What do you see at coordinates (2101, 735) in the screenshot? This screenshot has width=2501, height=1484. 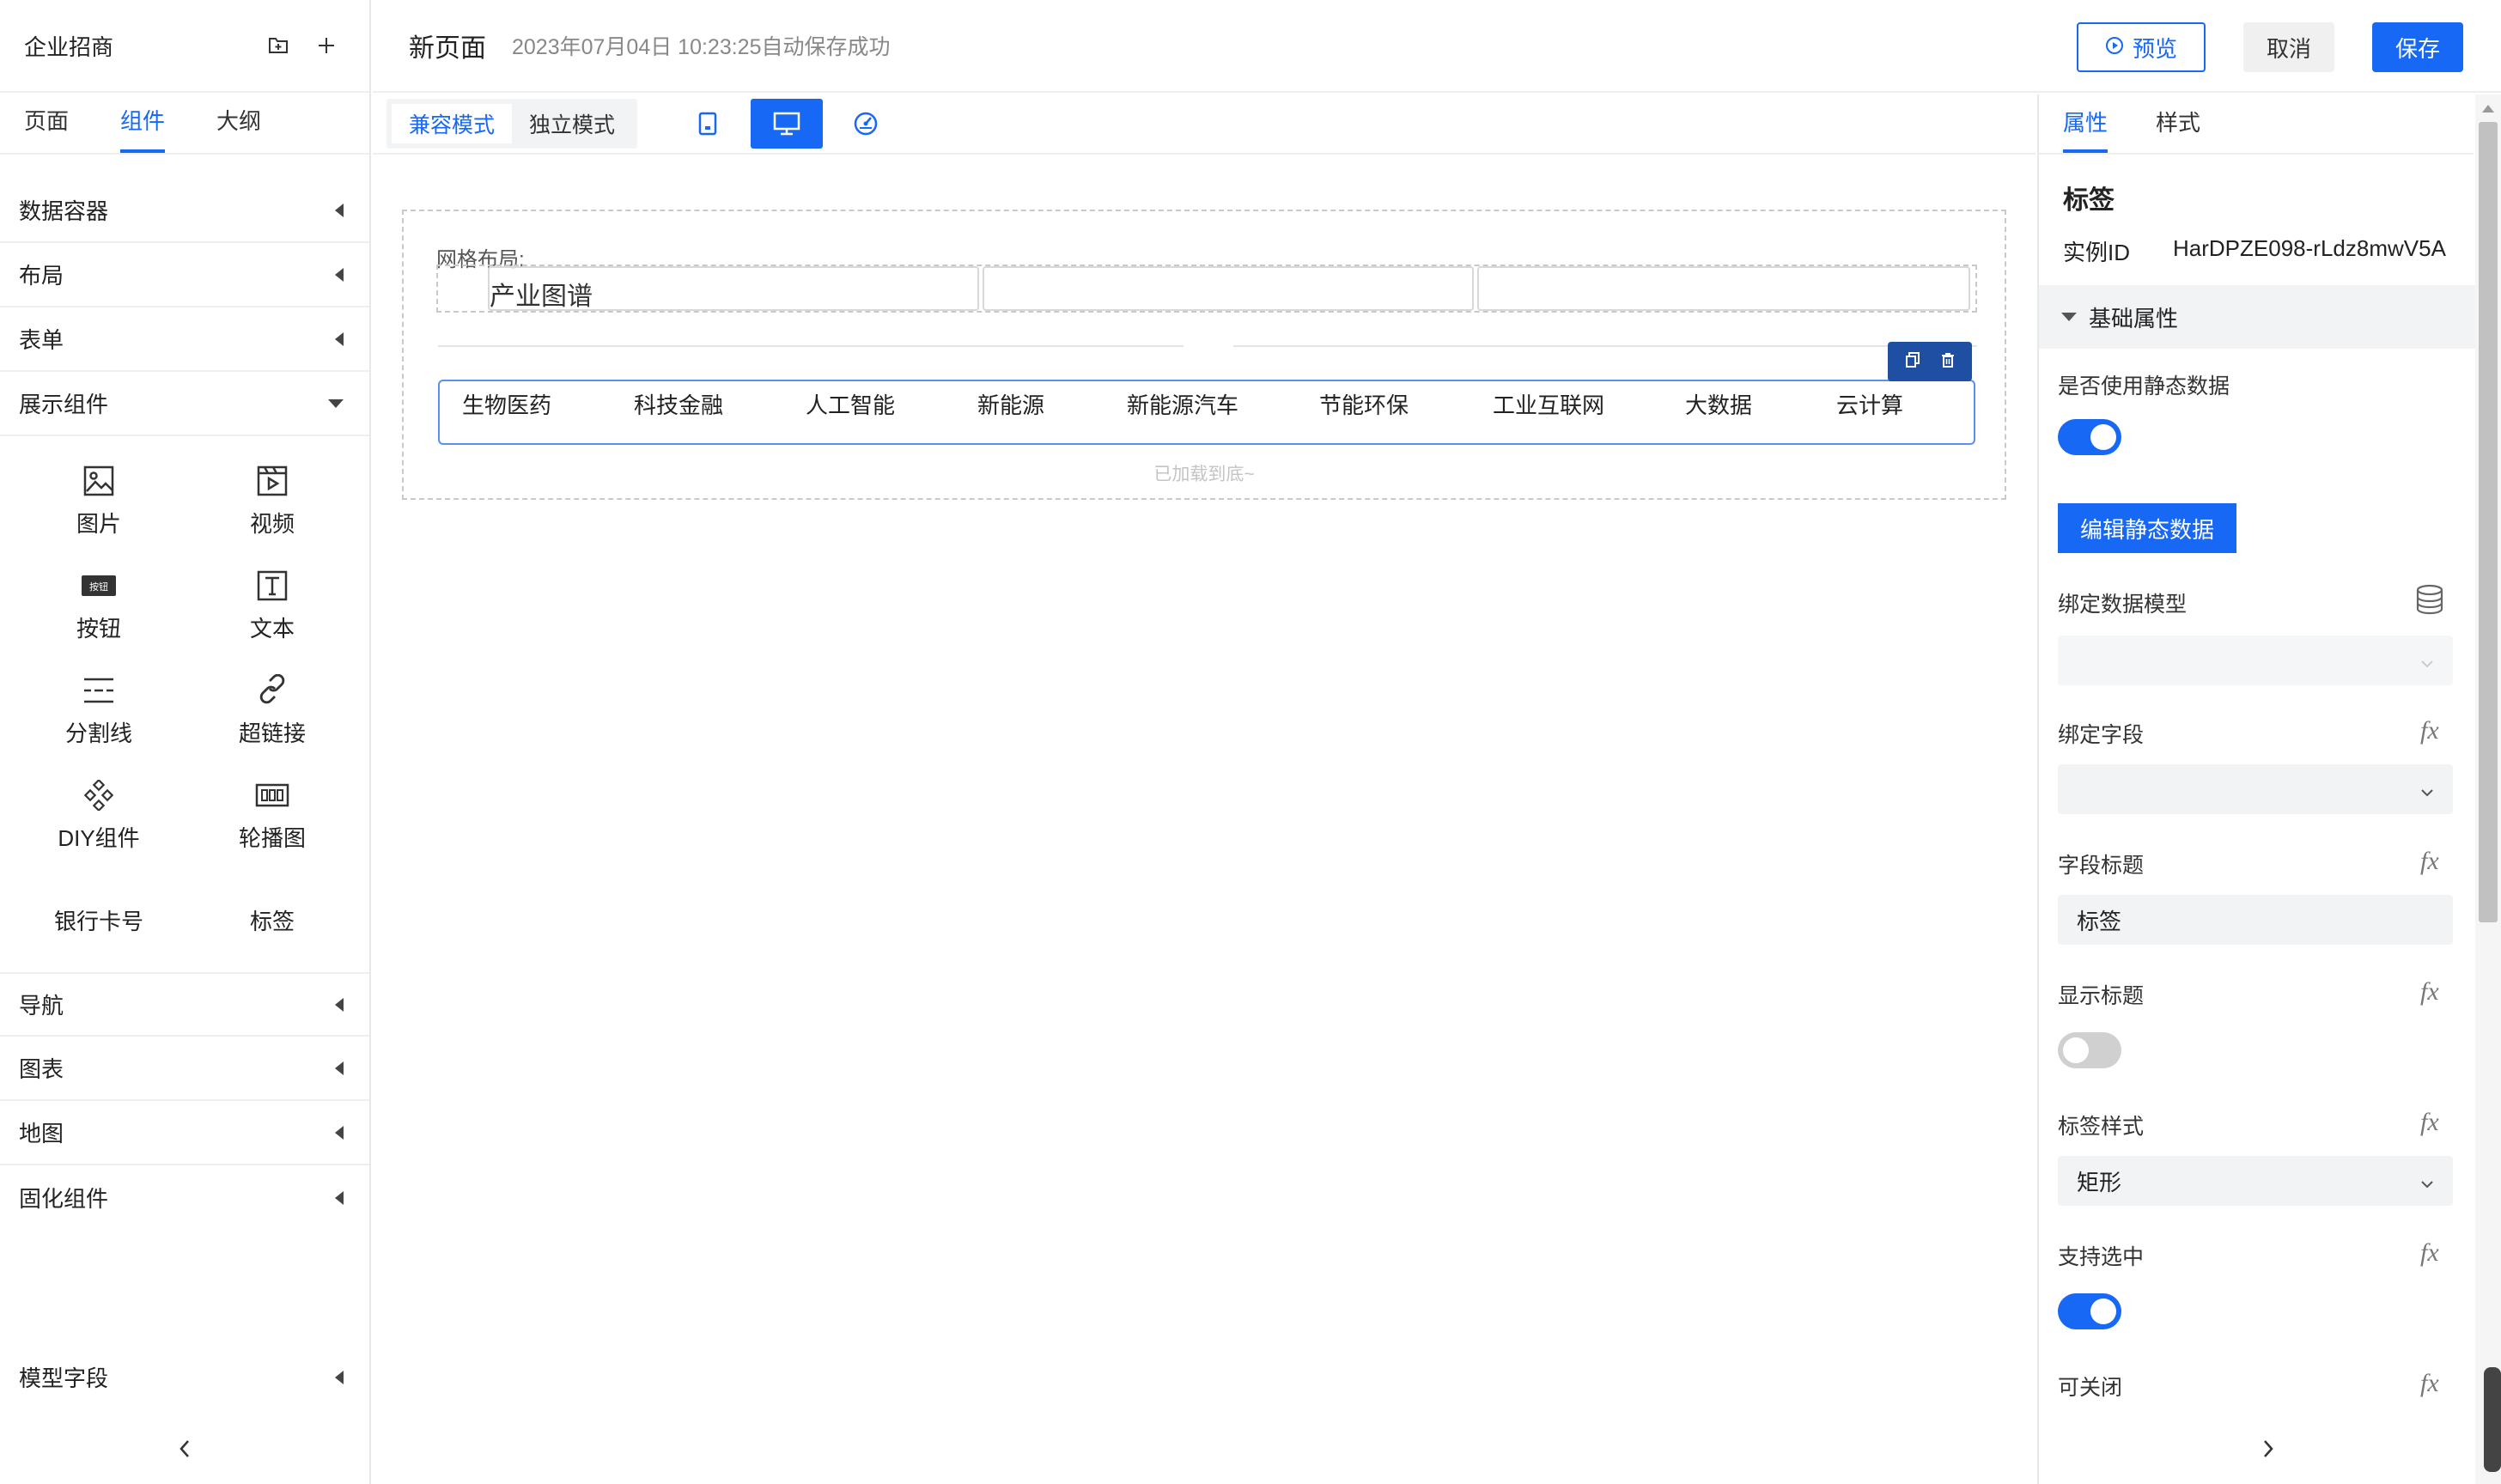 I see `bind-field-label: 绑定字段` at bounding box center [2101, 735].